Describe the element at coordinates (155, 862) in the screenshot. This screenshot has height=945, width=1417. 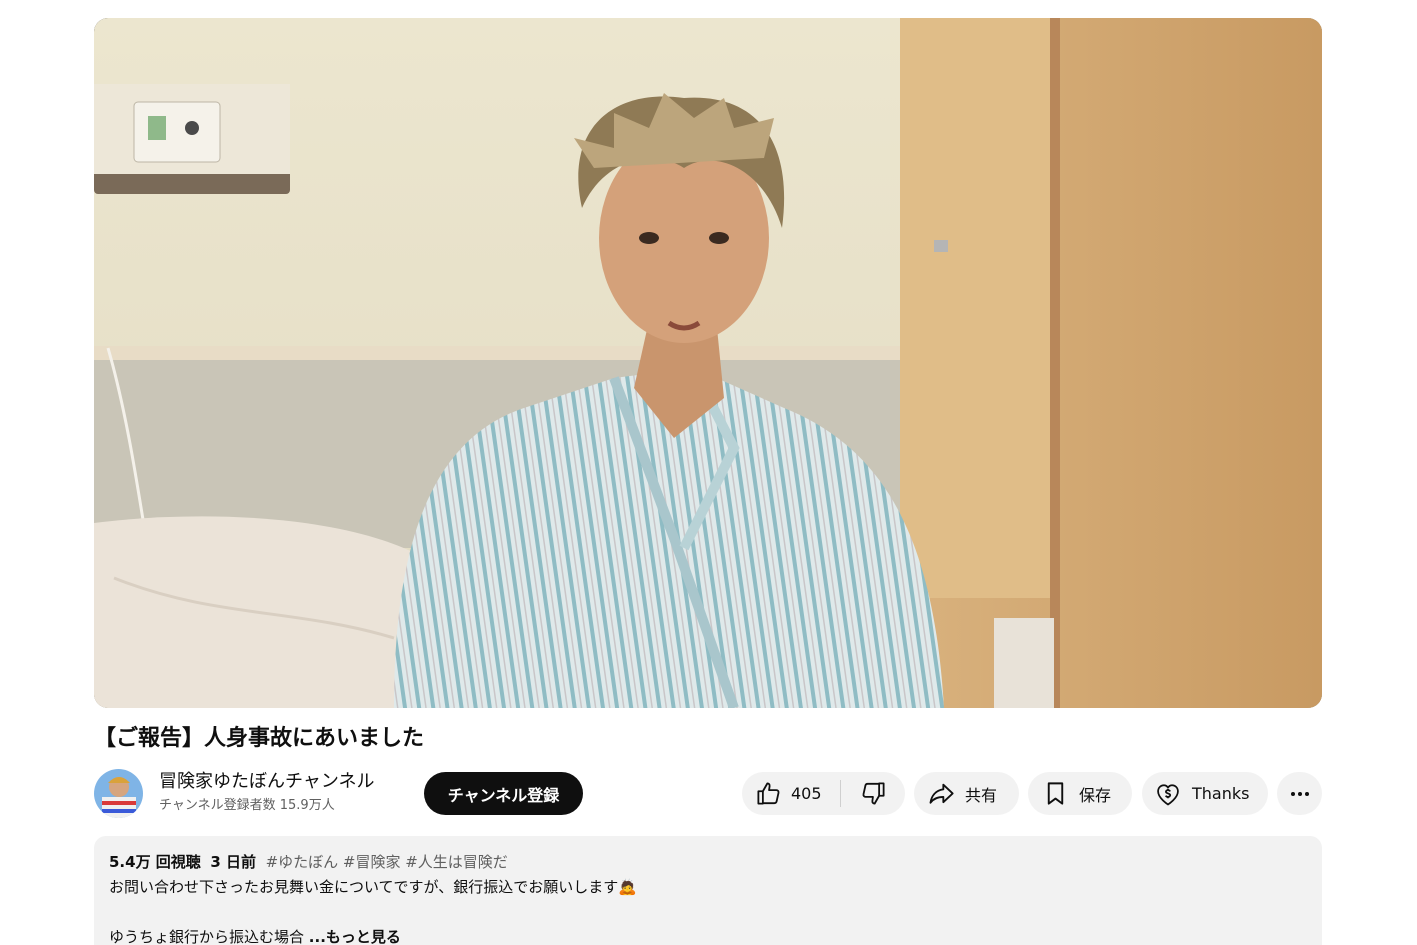
I see `view-count: 5.4万 回視聴` at that location.